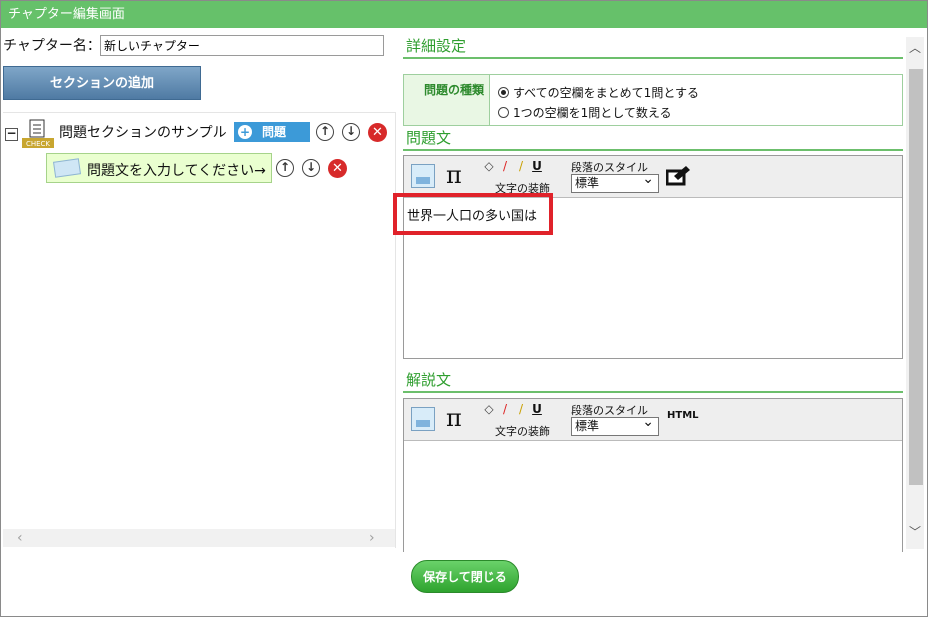 The height and width of the screenshot is (617, 928). What do you see at coordinates (679, 175) in the screenshot?
I see `source-edit-icon` at bounding box center [679, 175].